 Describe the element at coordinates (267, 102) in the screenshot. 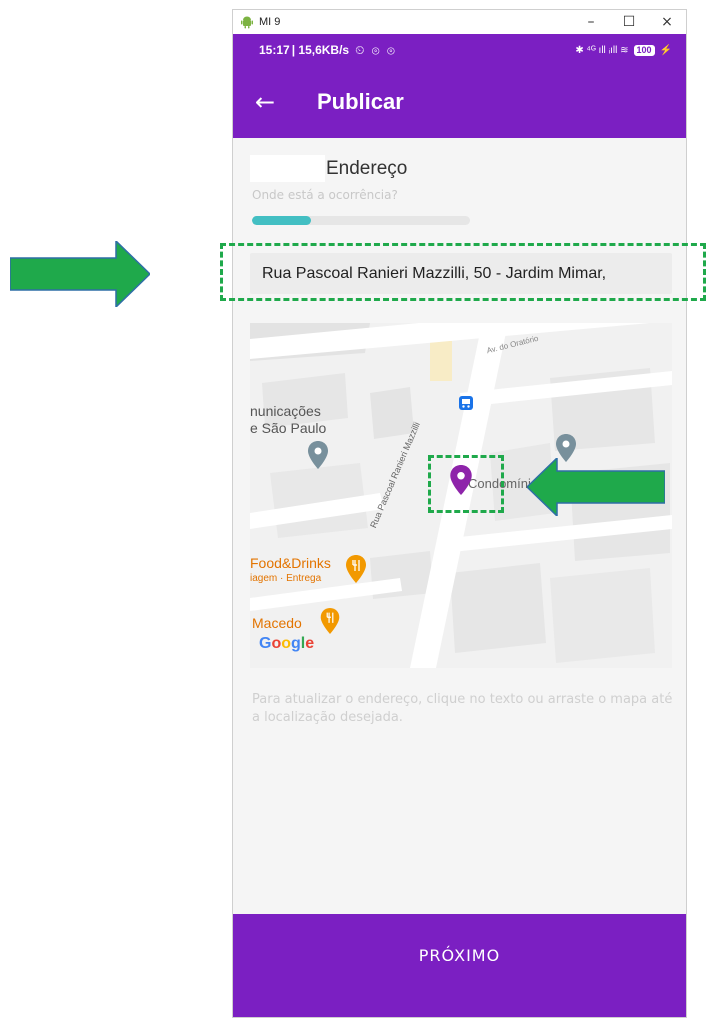

I see `back-arrow-icon: ←` at that location.